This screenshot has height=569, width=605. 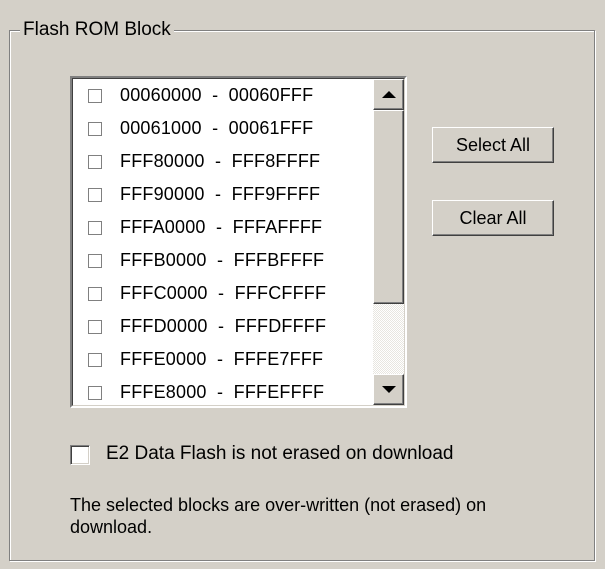 I want to click on arrow-up-icon, so click(x=389, y=94).